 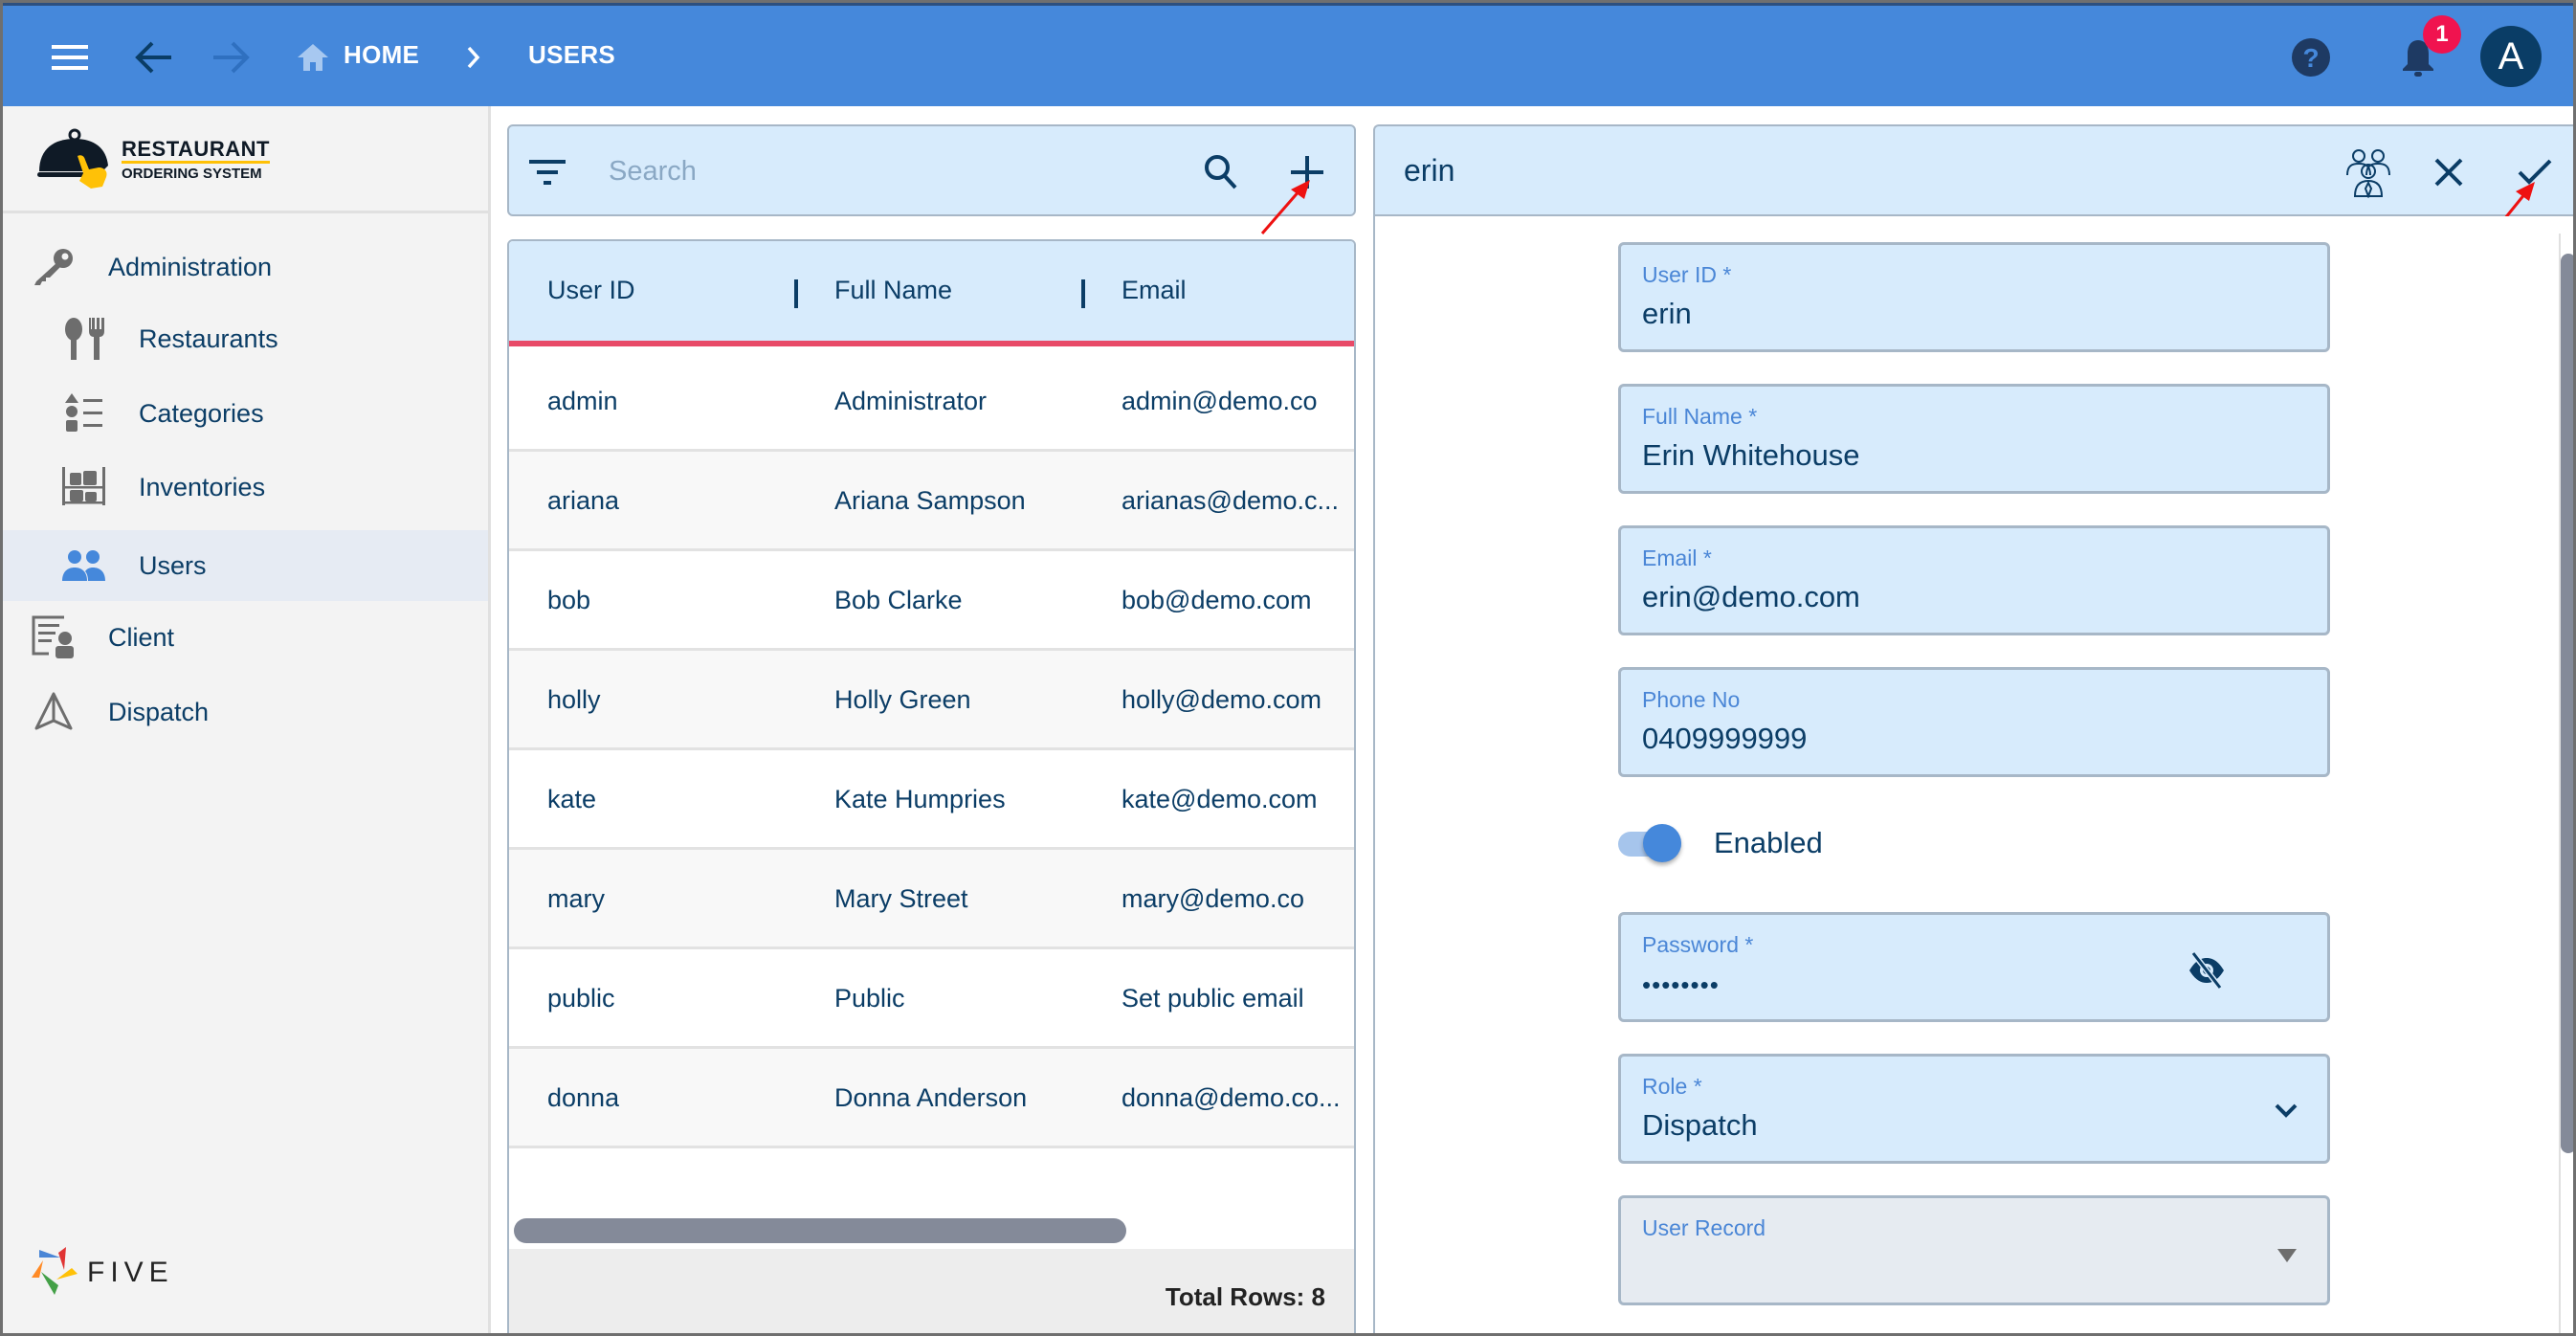 I want to click on field-label: Full Name *, so click(x=1700, y=416).